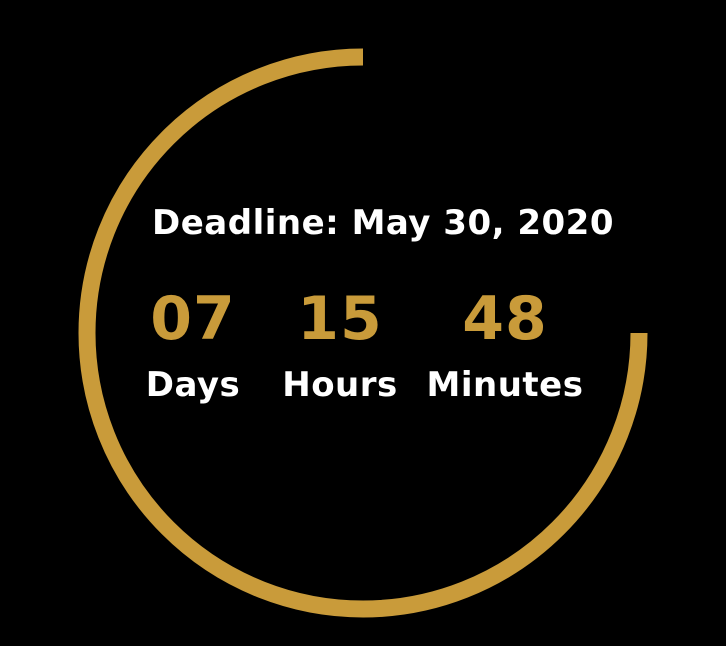 The image size is (726, 646). Describe the element at coordinates (505, 319) in the screenshot. I see `minutes-value: 48` at that location.